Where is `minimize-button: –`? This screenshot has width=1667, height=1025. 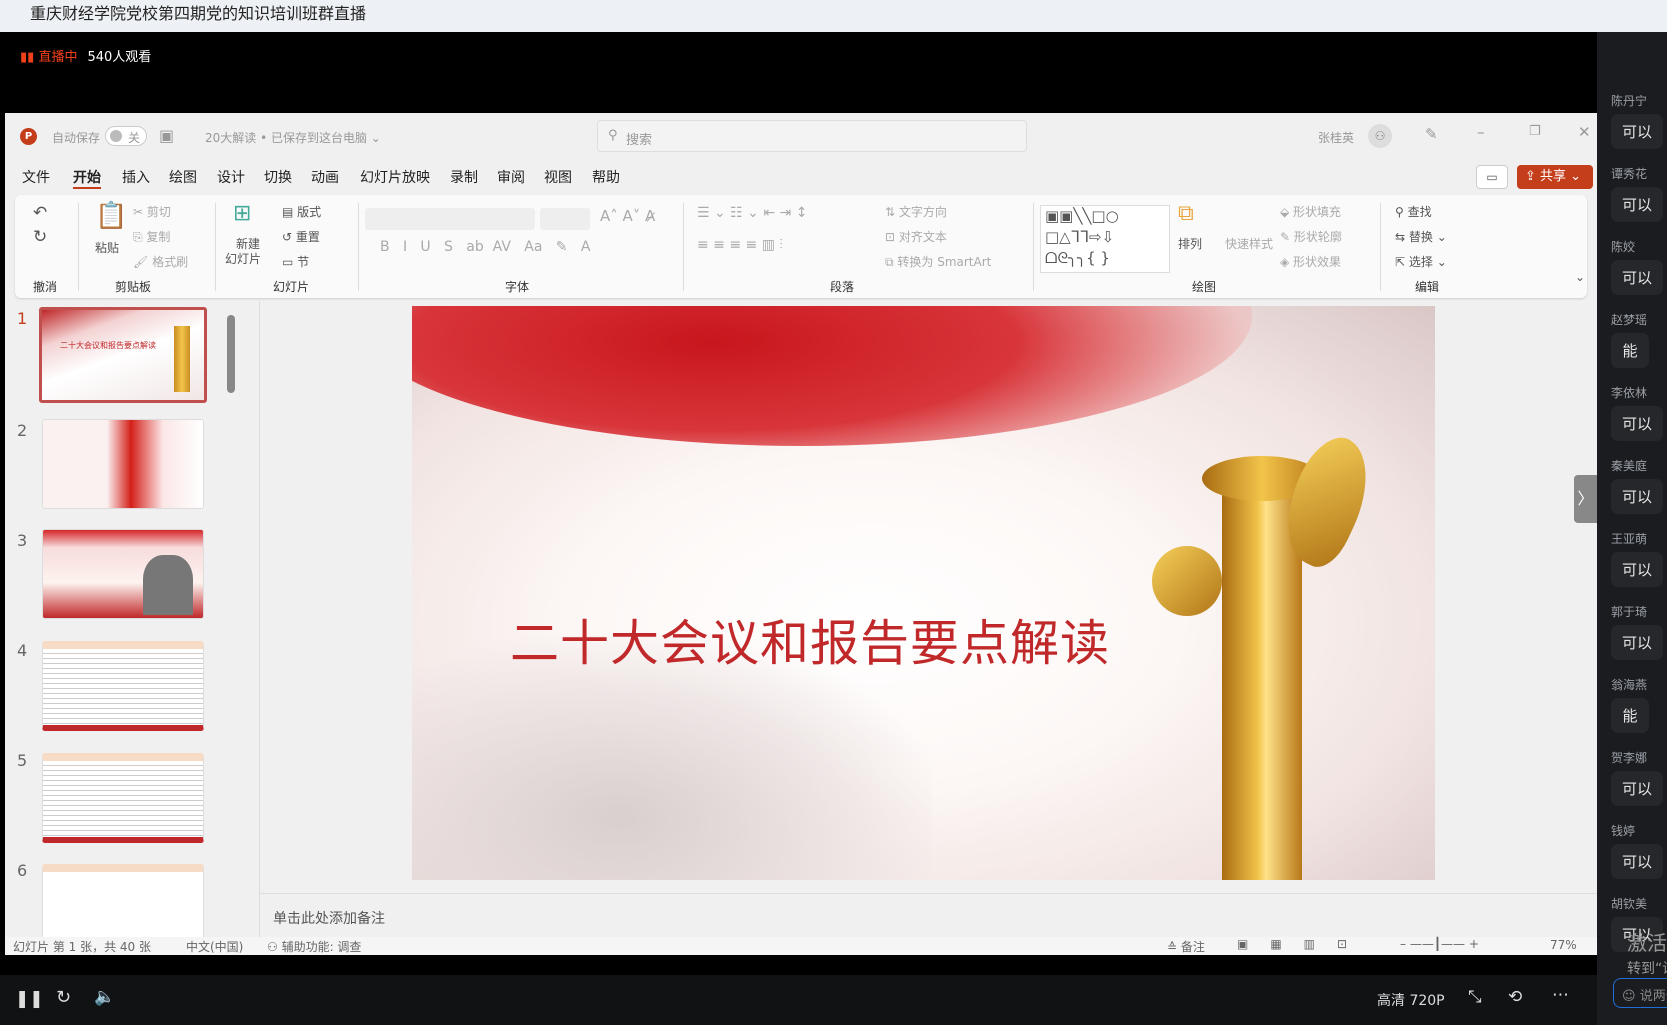 minimize-button: – is located at coordinates (1481, 132).